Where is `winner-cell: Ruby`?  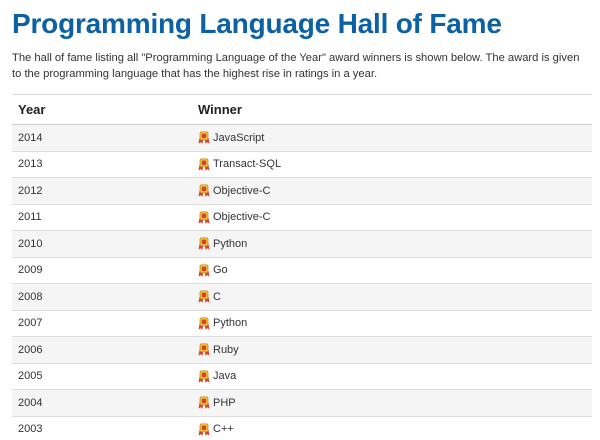 winner-cell: Ruby is located at coordinates (392, 350).